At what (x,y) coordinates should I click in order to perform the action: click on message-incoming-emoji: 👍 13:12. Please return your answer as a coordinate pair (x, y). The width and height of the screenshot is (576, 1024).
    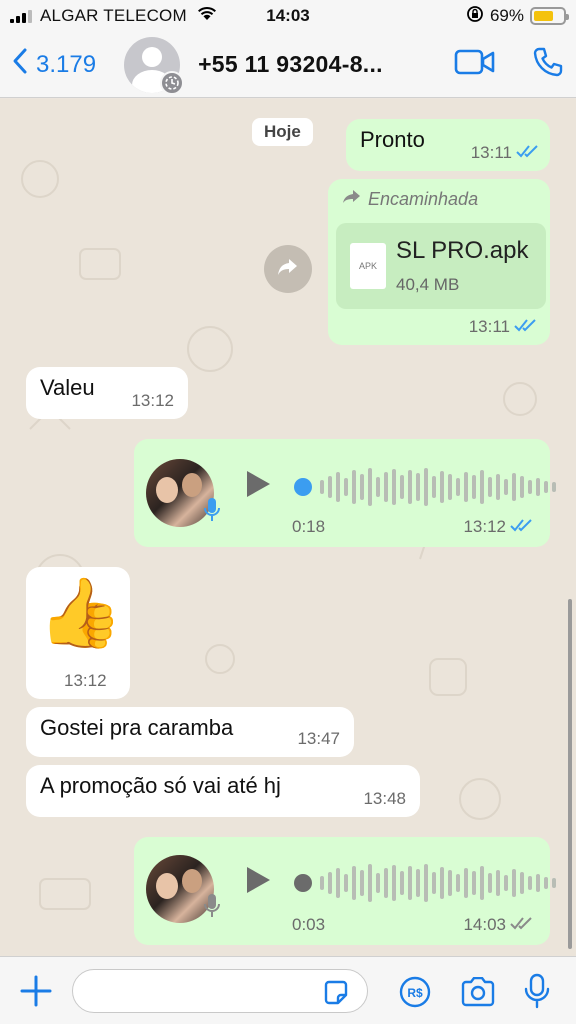
    Looking at the image, I should click on (78, 633).